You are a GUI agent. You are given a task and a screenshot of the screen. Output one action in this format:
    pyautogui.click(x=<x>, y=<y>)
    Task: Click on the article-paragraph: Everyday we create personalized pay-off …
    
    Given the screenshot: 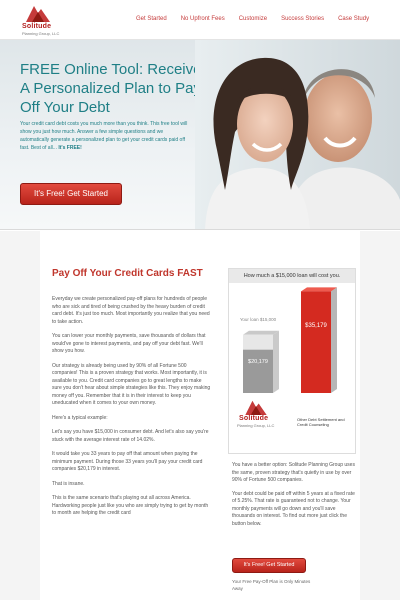 What is the action you would take?
    pyautogui.click(x=131, y=310)
    